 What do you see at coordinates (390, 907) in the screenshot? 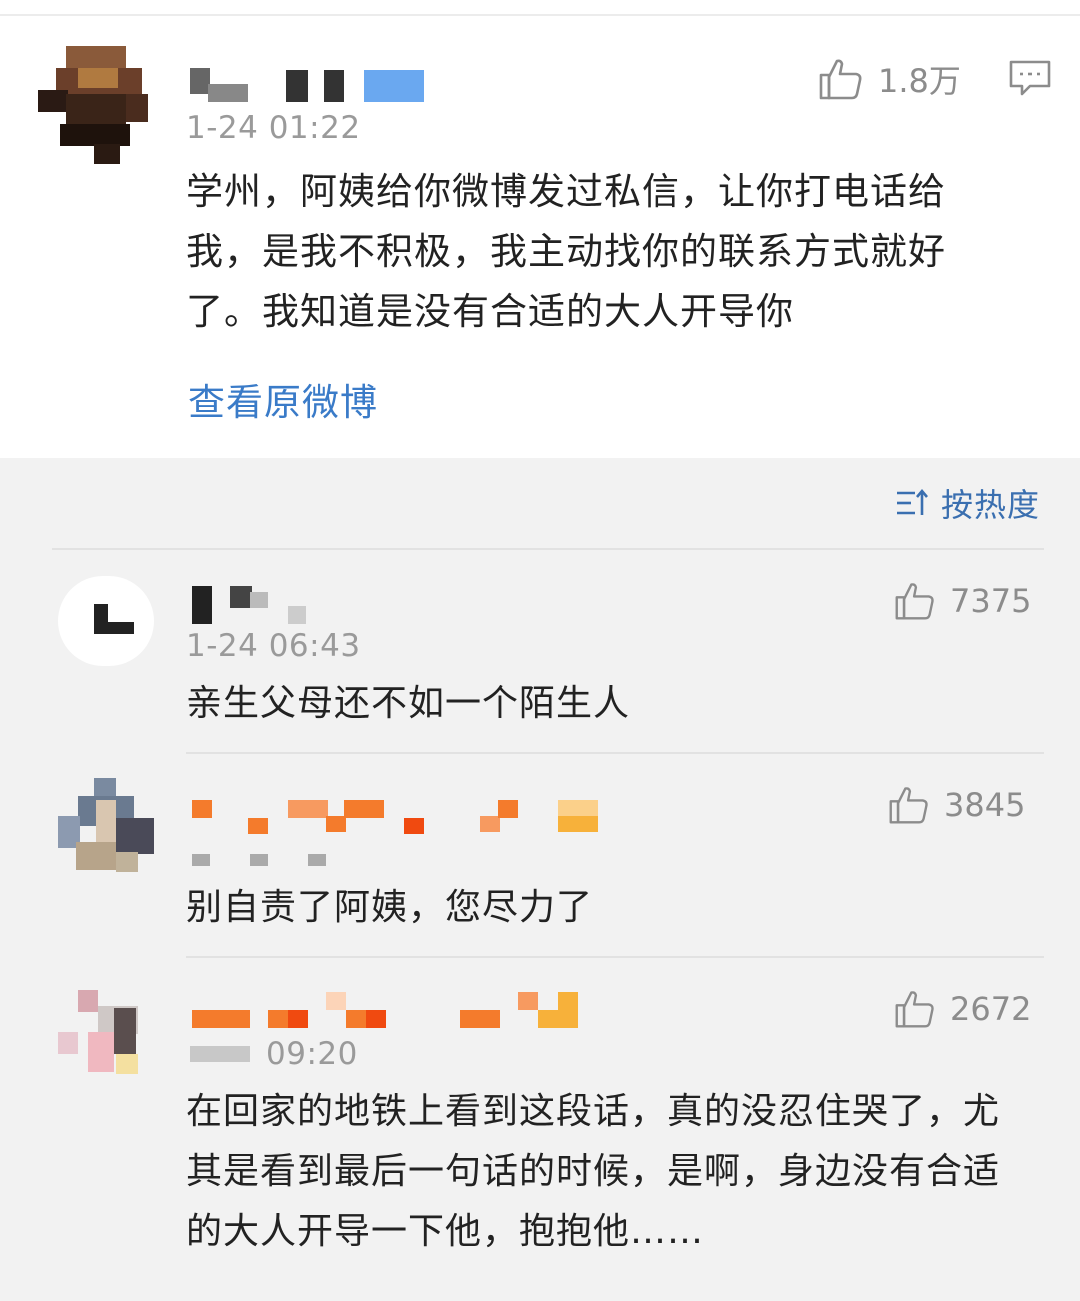
I see `comment-2-text: 别自责了阿姨，您尽力了` at bounding box center [390, 907].